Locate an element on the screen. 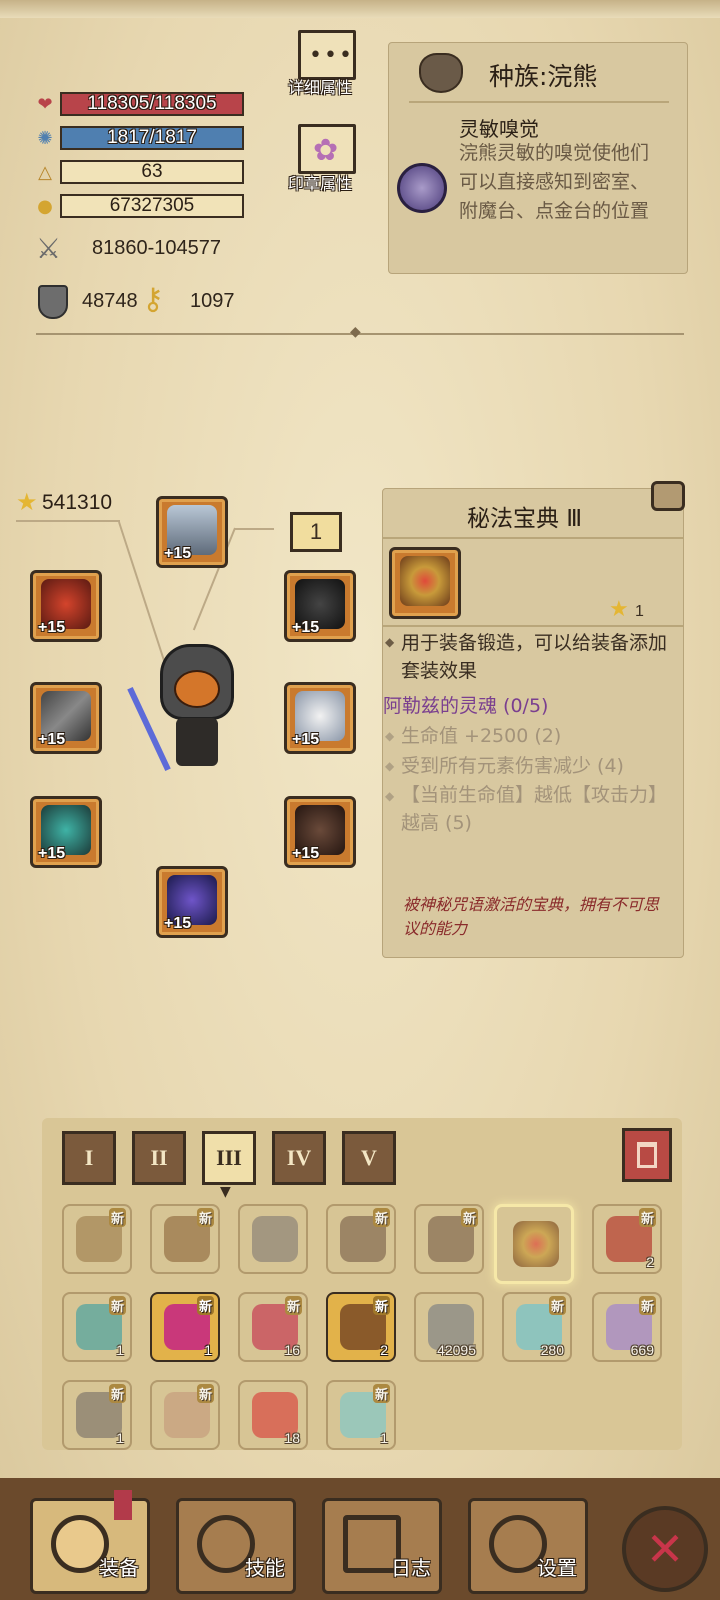 This screenshot has width=720, height=1600. mana-icon: ✺ is located at coordinates (45, 138).